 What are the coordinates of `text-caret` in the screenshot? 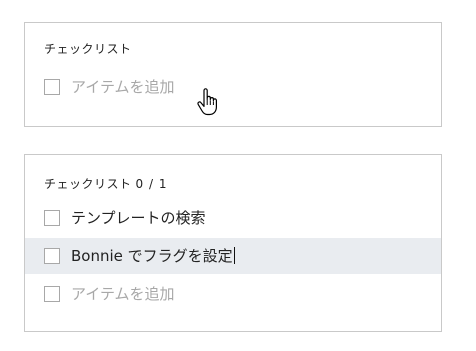 It's located at (234, 255).